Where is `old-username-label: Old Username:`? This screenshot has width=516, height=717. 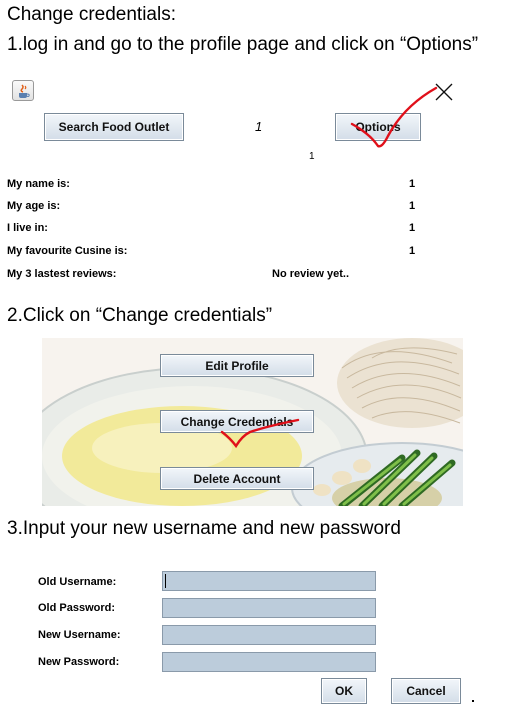 old-username-label: Old Username: is located at coordinates (77, 582).